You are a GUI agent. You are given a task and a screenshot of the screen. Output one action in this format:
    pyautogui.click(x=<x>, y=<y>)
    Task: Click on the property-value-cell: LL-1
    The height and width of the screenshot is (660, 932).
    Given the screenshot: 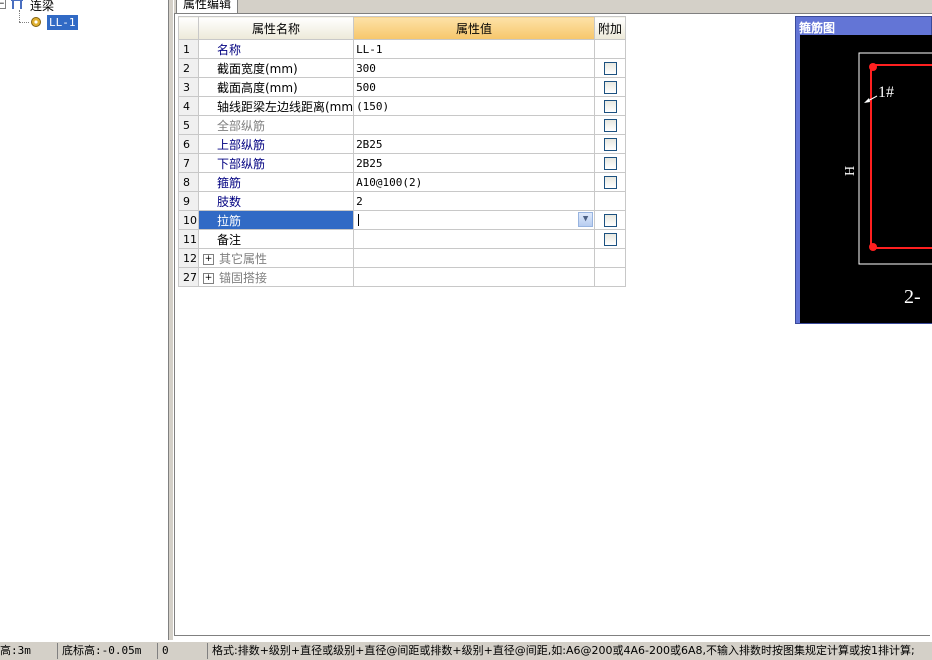 What is the action you would take?
    pyautogui.click(x=474, y=49)
    